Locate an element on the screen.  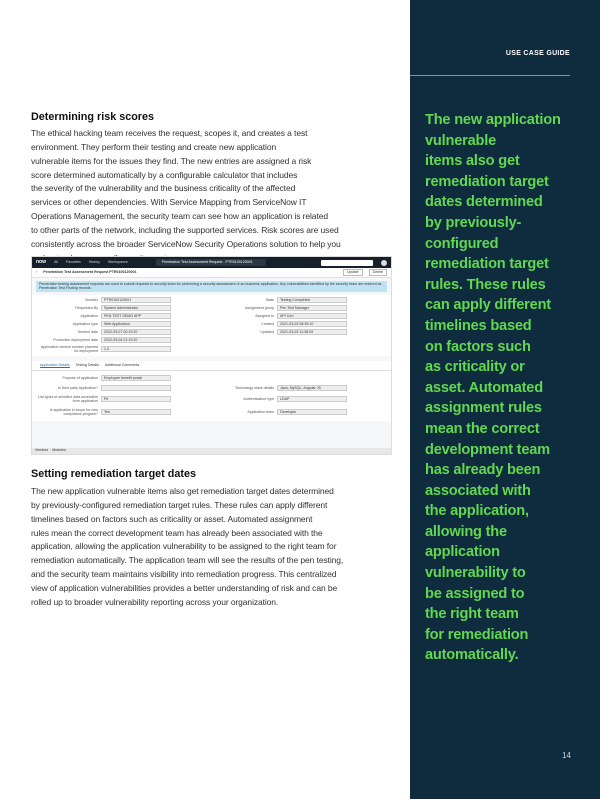
quote-line: as criticality or is located at coordinates (475, 367).